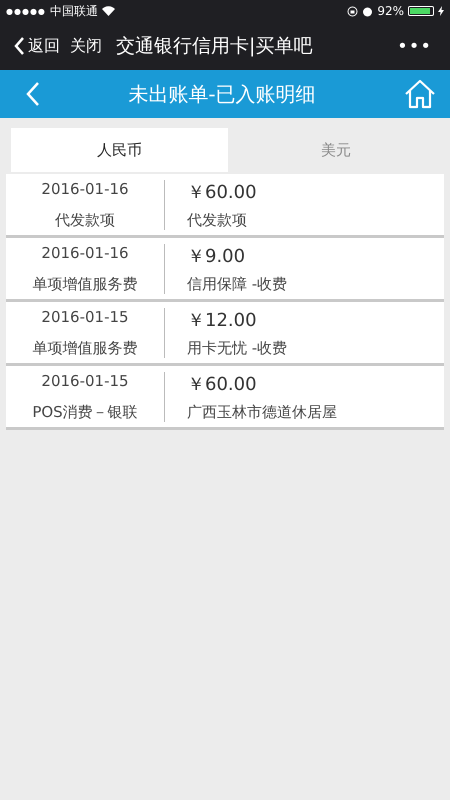 The width and height of the screenshot is (450, 800). I want to click on close-button: 关闭, so click(86, 46).